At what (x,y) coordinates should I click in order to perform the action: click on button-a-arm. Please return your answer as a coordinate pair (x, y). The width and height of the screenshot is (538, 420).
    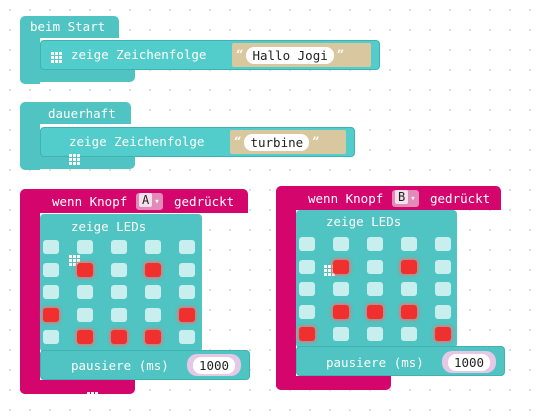
    Looking at the image, I should click on (30, 302).